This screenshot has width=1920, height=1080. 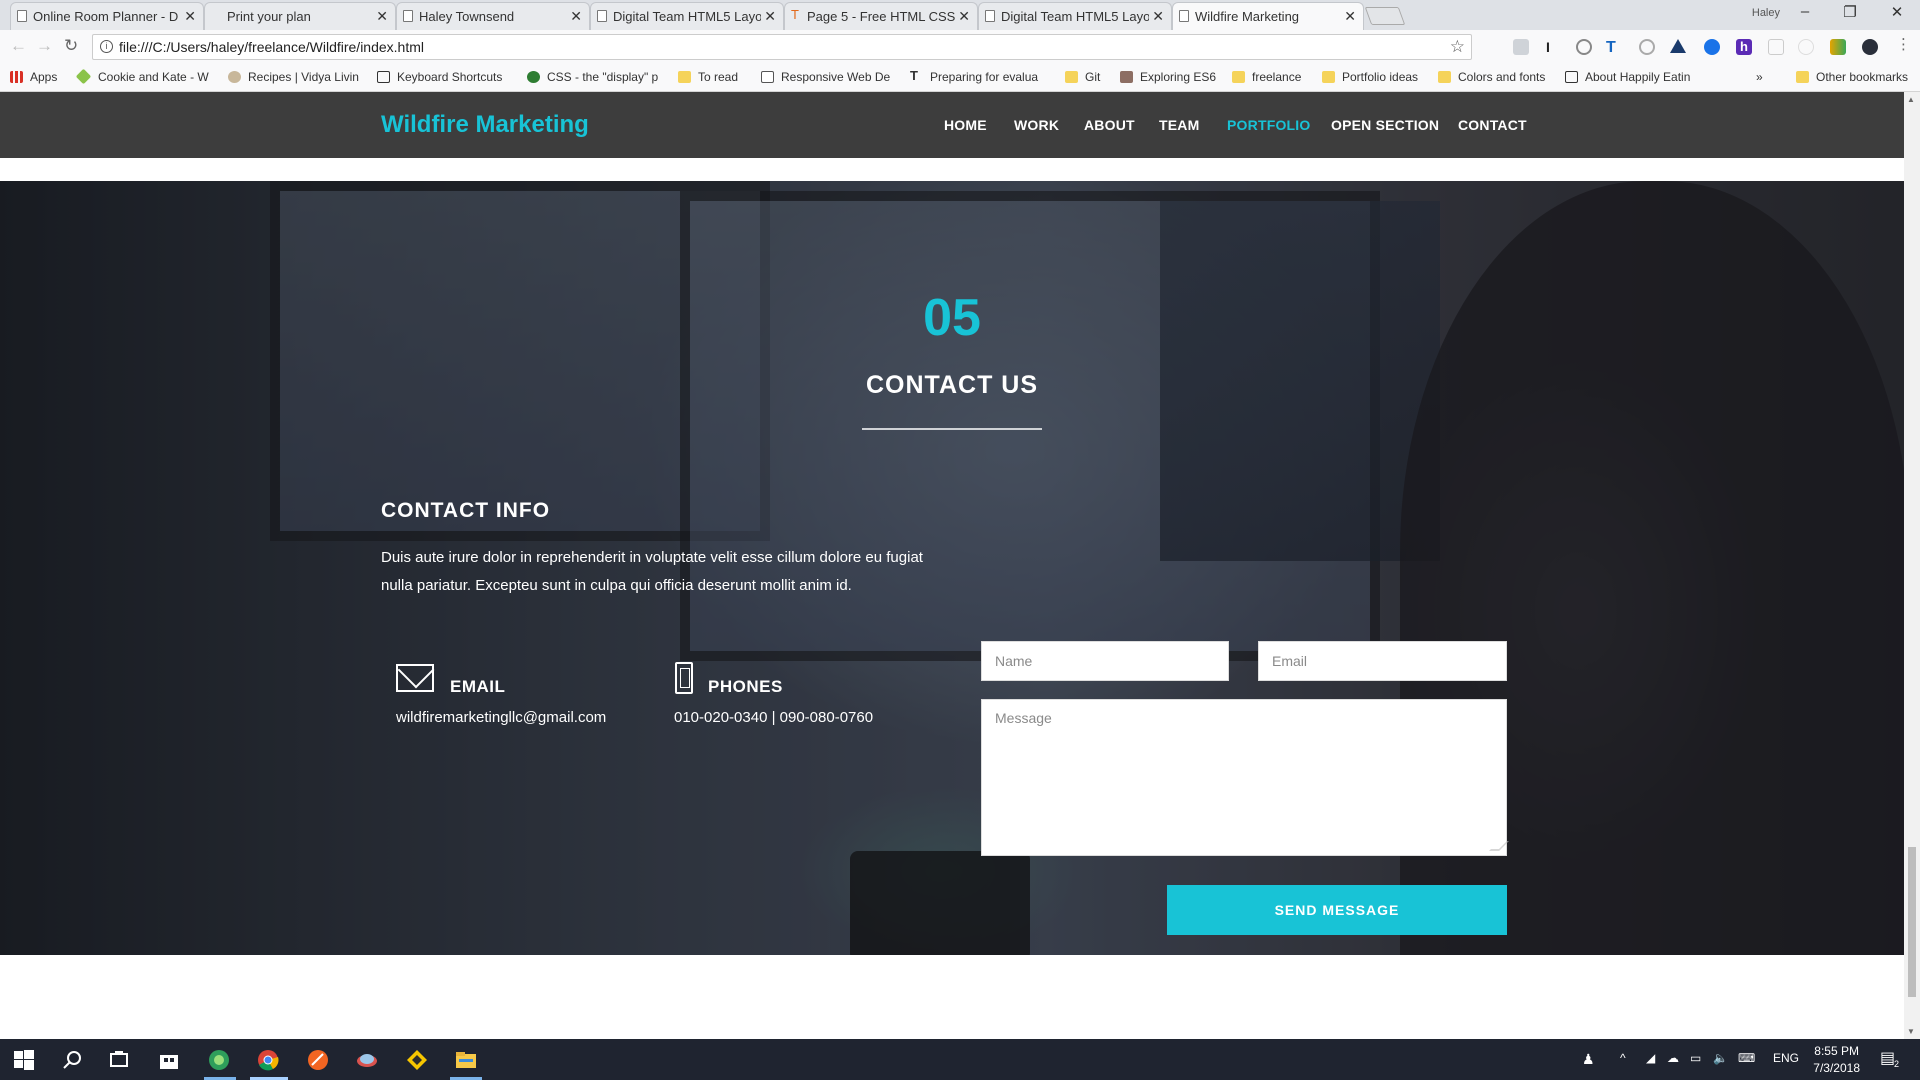 I want to click on search-icon, so click(x=73, y=1060).